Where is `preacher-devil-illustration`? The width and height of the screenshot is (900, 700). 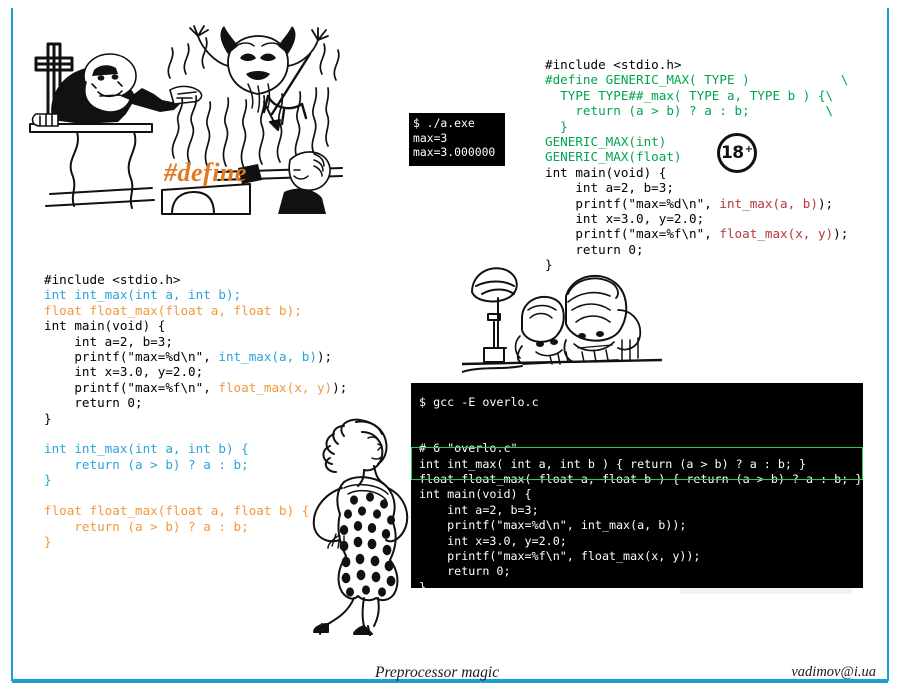
preacher-devil-illustration is located at coordinates (187, 118).